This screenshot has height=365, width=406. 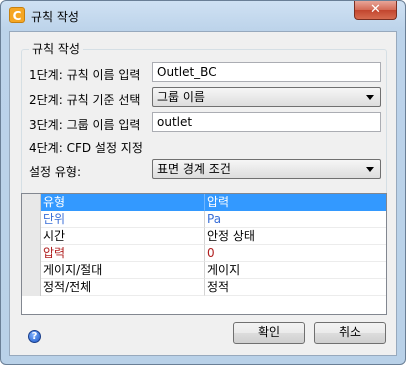 I want to click on setting-type-value: 표면 경계 조건, so click(x=194, y=169).